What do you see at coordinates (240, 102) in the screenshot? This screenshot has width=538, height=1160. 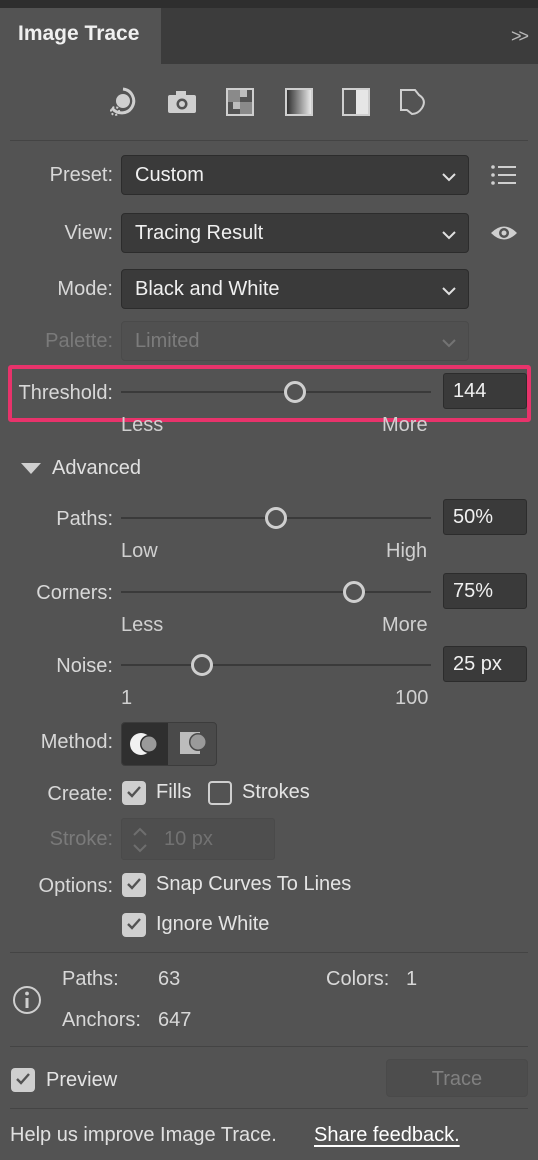 I see `low-color-icon` at bounding box center [240, 102].